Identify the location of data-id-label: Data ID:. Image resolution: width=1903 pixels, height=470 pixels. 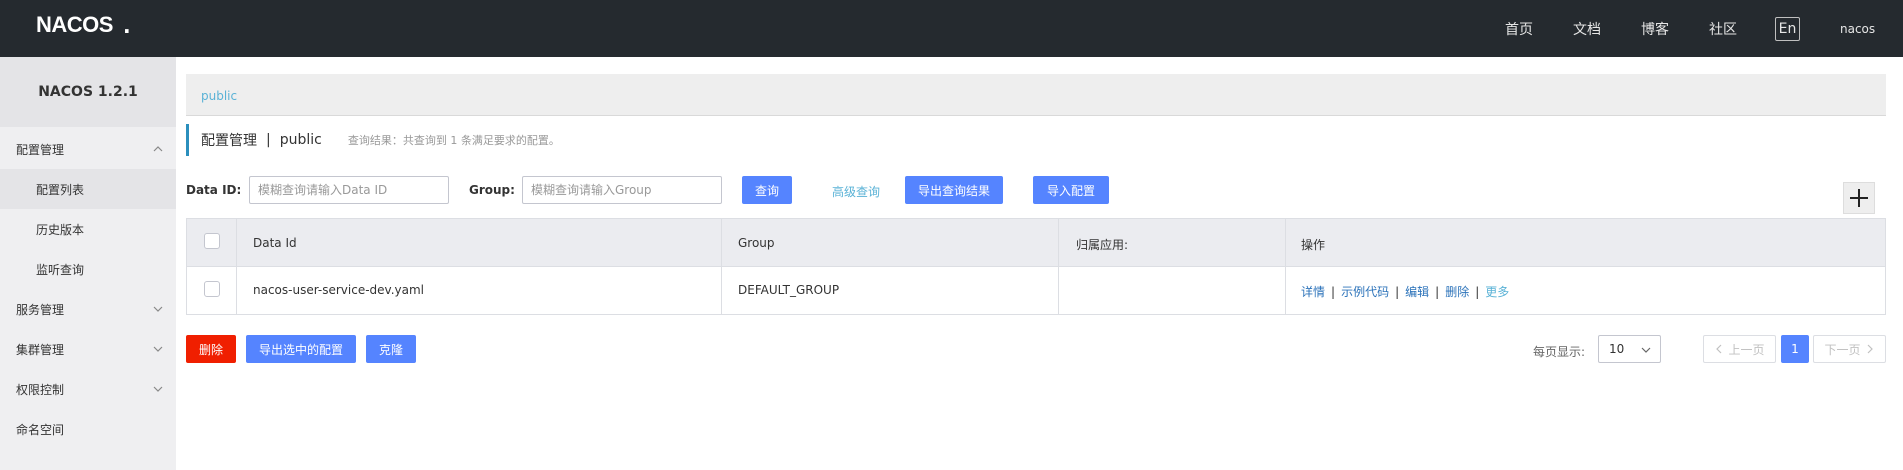
(214, 190).